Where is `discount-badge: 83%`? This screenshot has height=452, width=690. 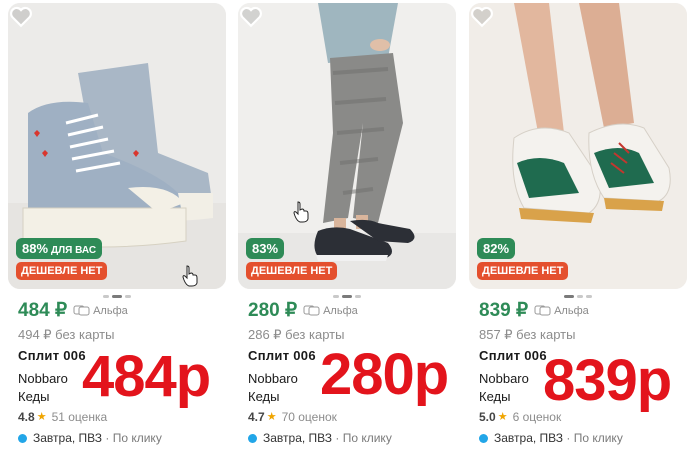
discount-badge: 83% is located at coordinates (265, 248).